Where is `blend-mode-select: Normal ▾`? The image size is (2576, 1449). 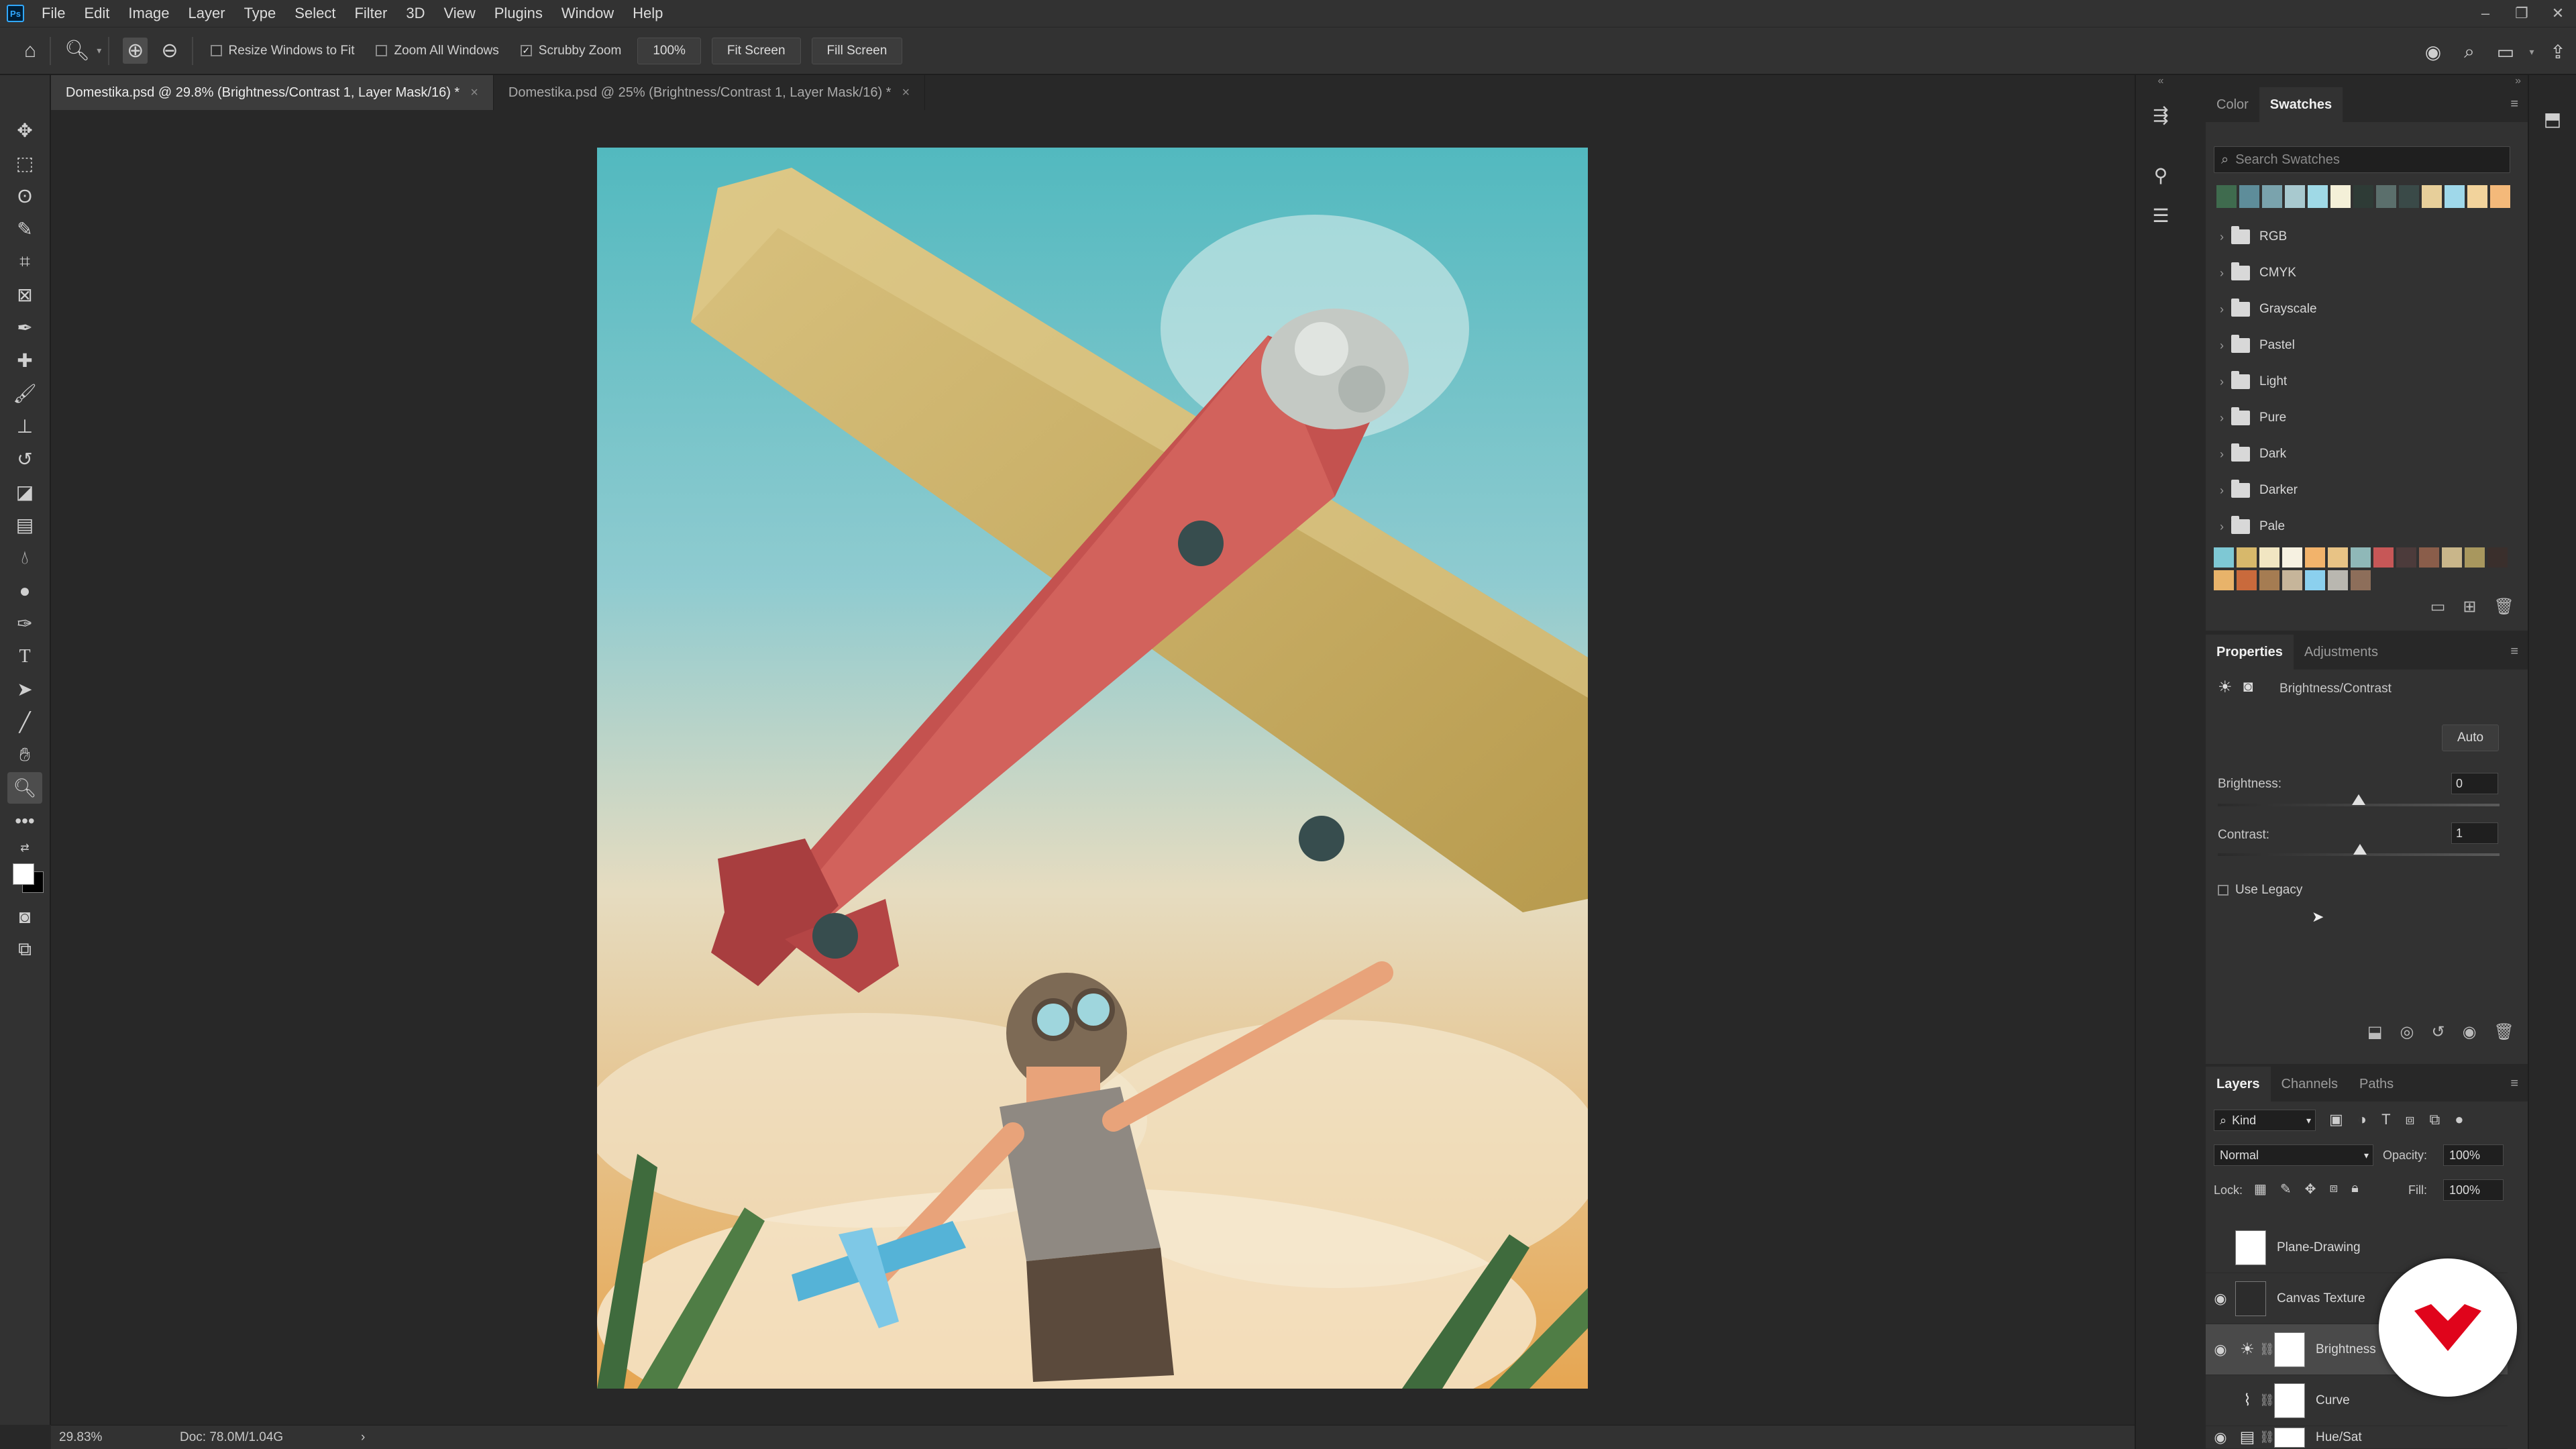 blend-mode-select: Normal ▾ is located at coordinates (2293, 1155).